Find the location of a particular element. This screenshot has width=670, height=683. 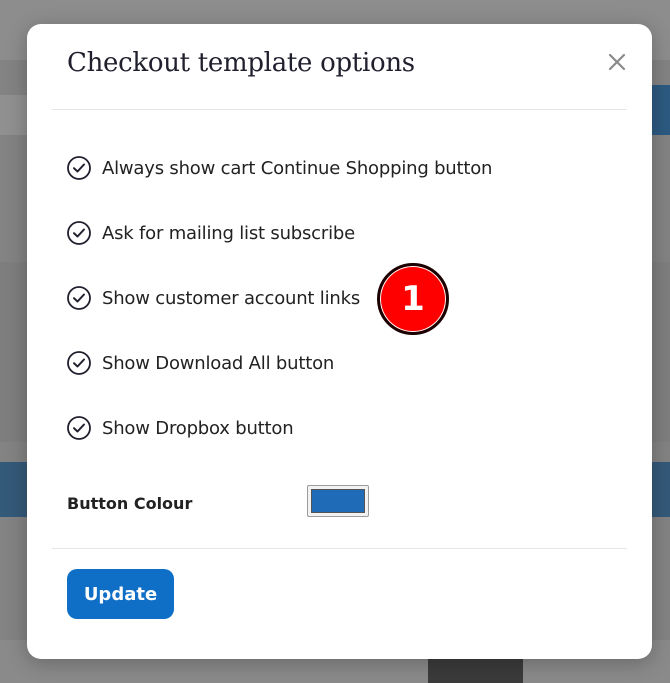

option-label: Show Dropbox button is located at coordinates (198, 428).